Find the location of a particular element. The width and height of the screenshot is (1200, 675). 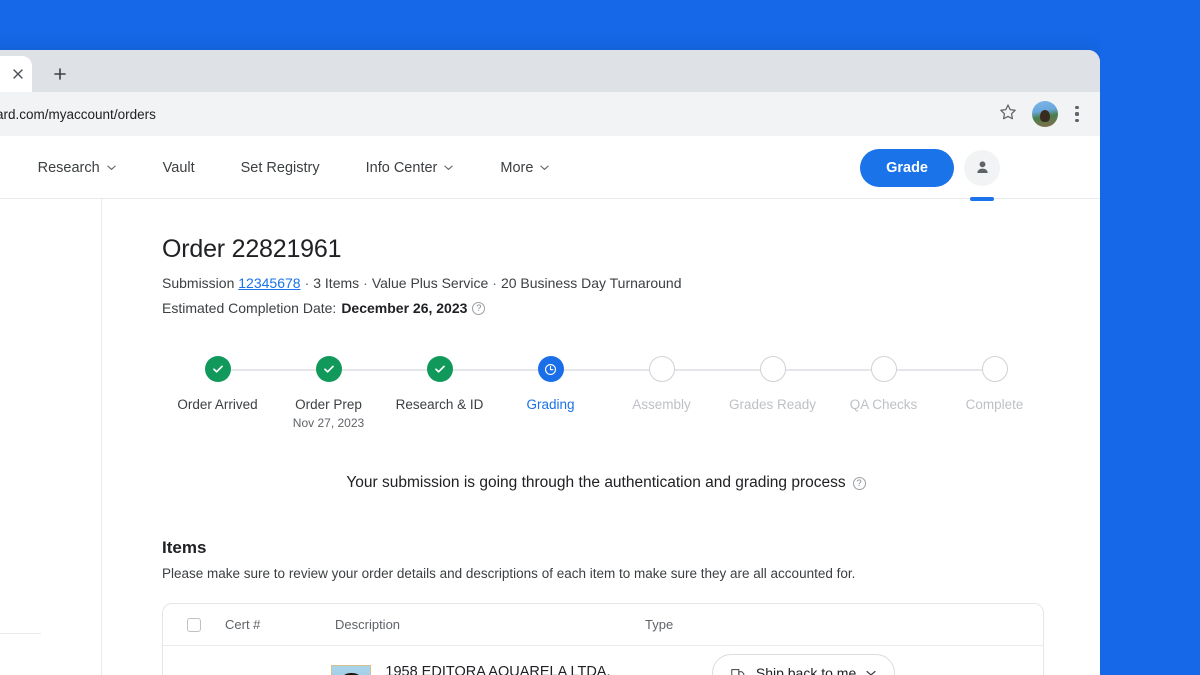

step-date: Nov 27, 2023 is located at coordinates (328, 423).